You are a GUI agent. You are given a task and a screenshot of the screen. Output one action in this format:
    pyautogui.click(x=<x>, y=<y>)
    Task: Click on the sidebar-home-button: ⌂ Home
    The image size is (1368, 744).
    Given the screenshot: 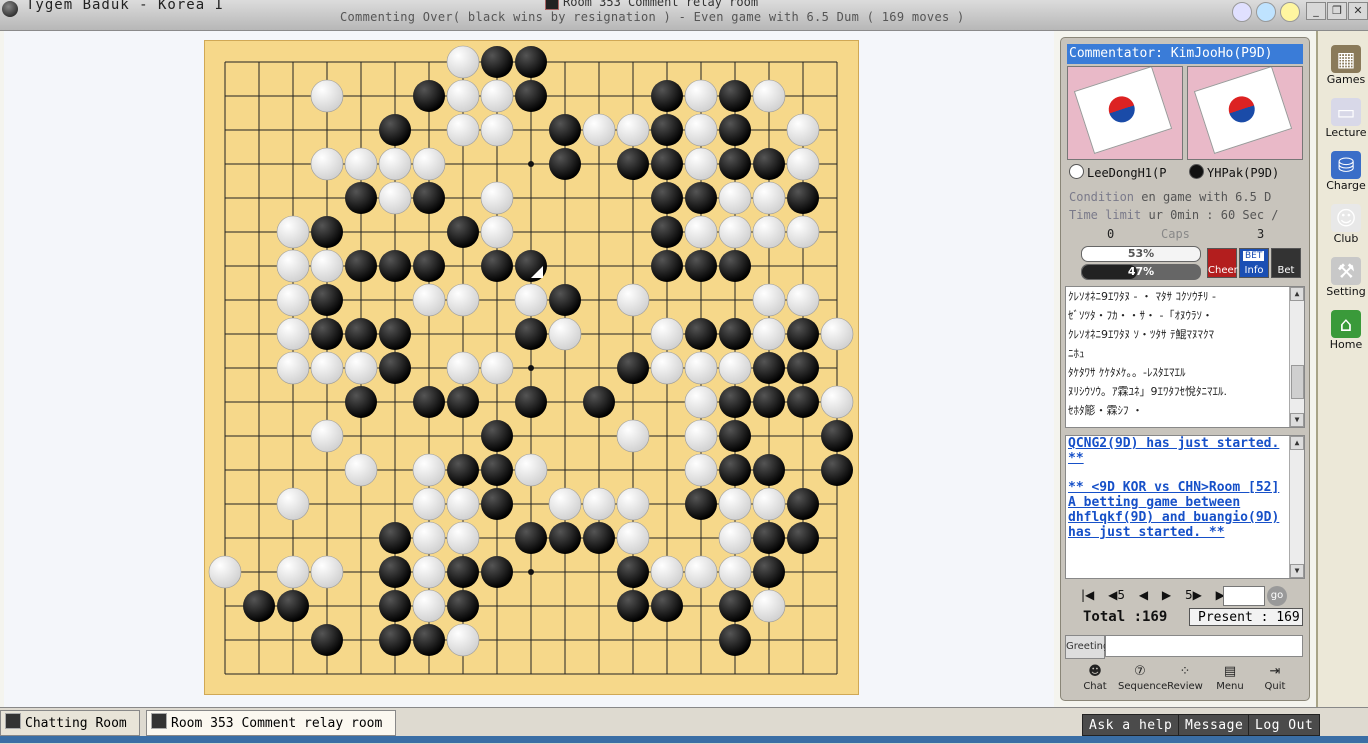 What is the action you would take?
    pyautogui.click(x=1345, y=332)
    